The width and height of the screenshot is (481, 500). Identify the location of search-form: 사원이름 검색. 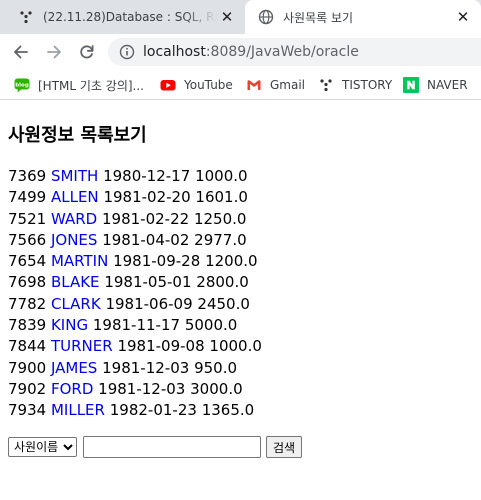
(155, 447).